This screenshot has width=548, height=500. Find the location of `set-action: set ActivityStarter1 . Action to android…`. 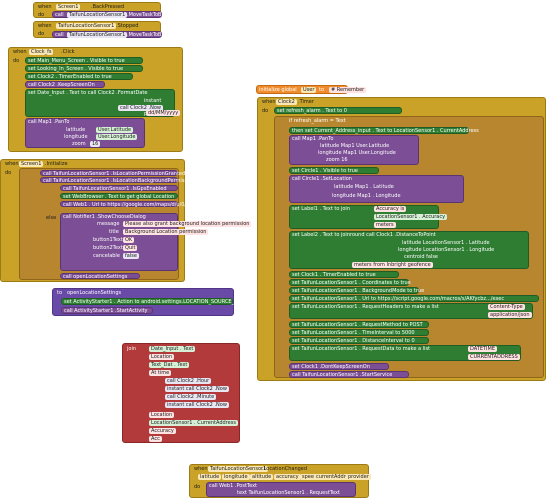

set-action: set ActivityStarter1 . Action to android… is located at coordinates (160, 301).